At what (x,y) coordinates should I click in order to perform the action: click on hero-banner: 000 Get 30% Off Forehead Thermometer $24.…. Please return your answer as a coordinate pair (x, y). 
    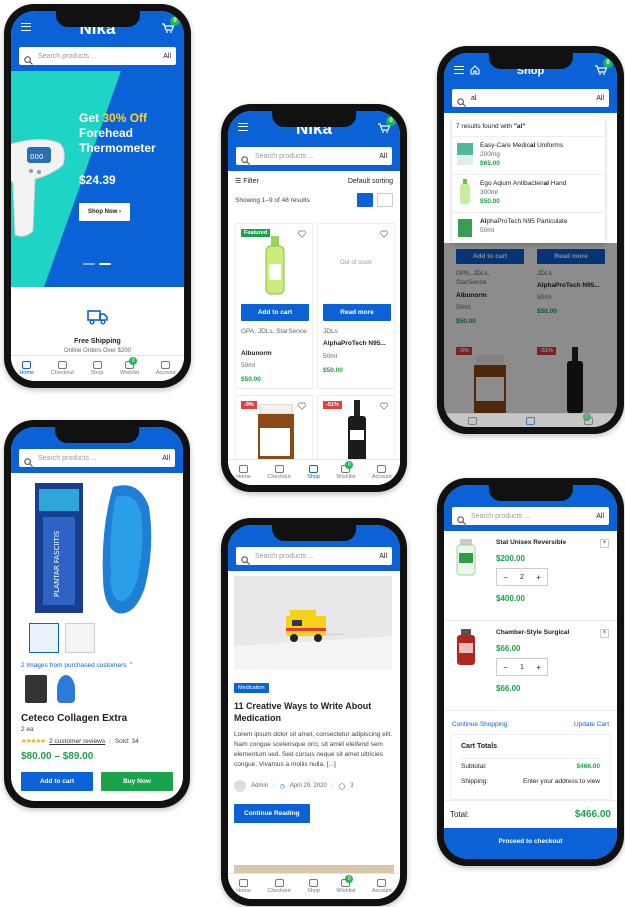
    Looking at the image, I should click on (97, 179).